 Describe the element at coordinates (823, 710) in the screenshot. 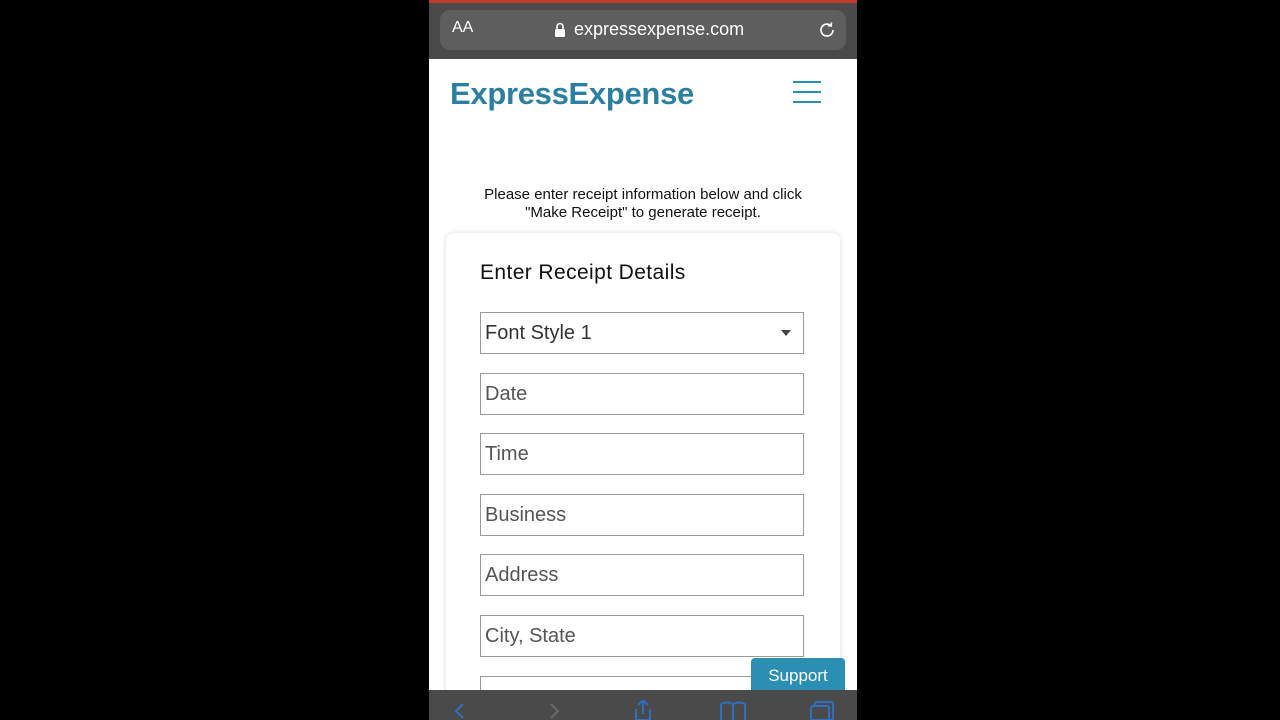

I see `tabs-icon` at that location.